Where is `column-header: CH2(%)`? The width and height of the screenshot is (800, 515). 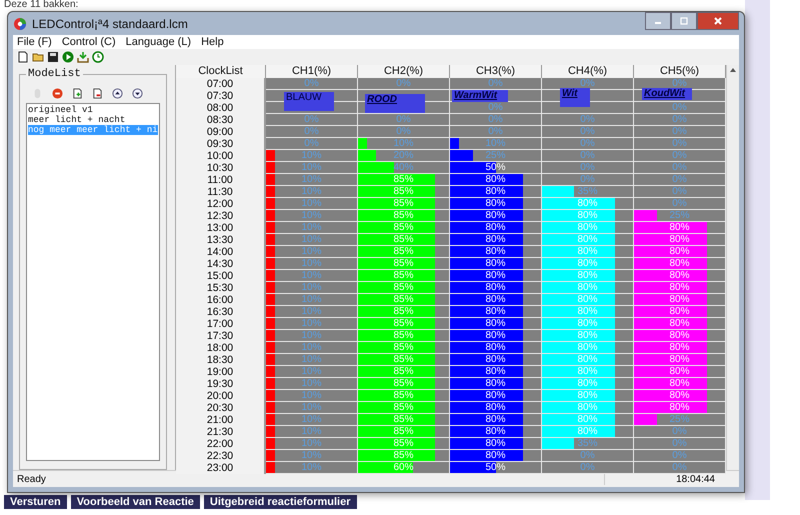 column-header: CH2(%) is located at coordinates (404, 71).